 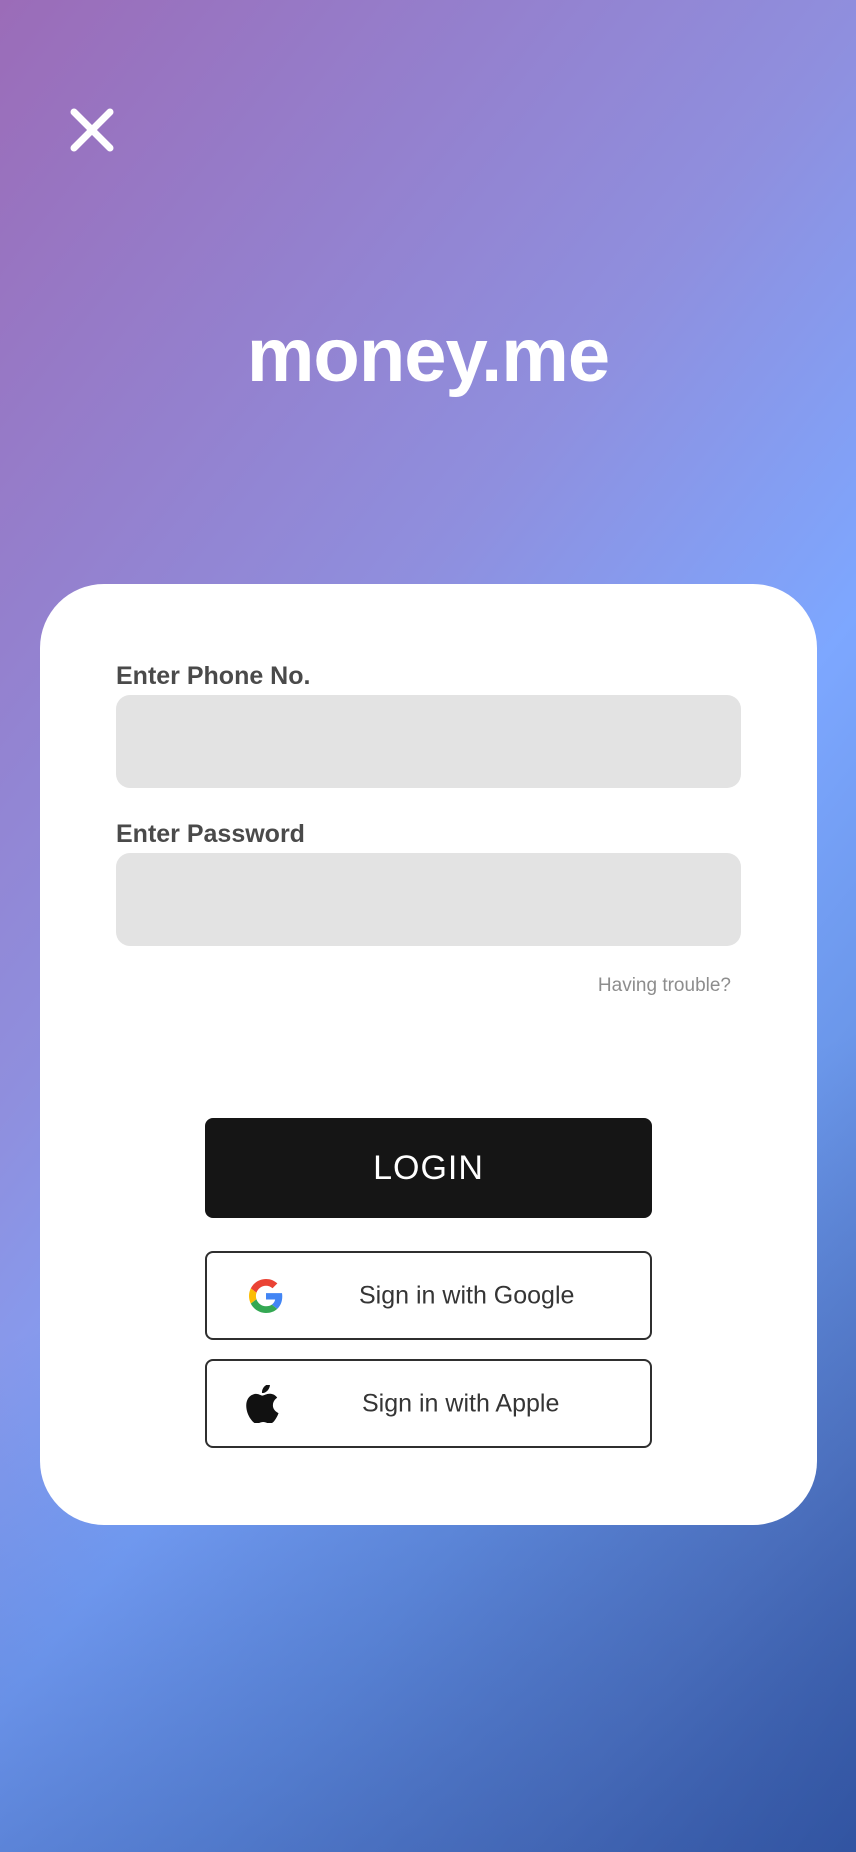 What do you see at coordinates (266, 1295) in the screenshot?
I see `google-icon` at bounding box center [266, 1295].